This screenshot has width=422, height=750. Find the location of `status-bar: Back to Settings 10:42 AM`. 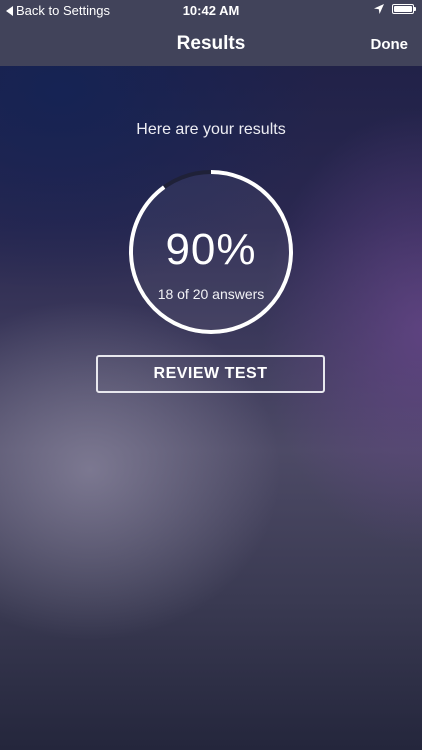

status-bar: Back to Settings 10:42 AM is located at coordinates (211, 11).